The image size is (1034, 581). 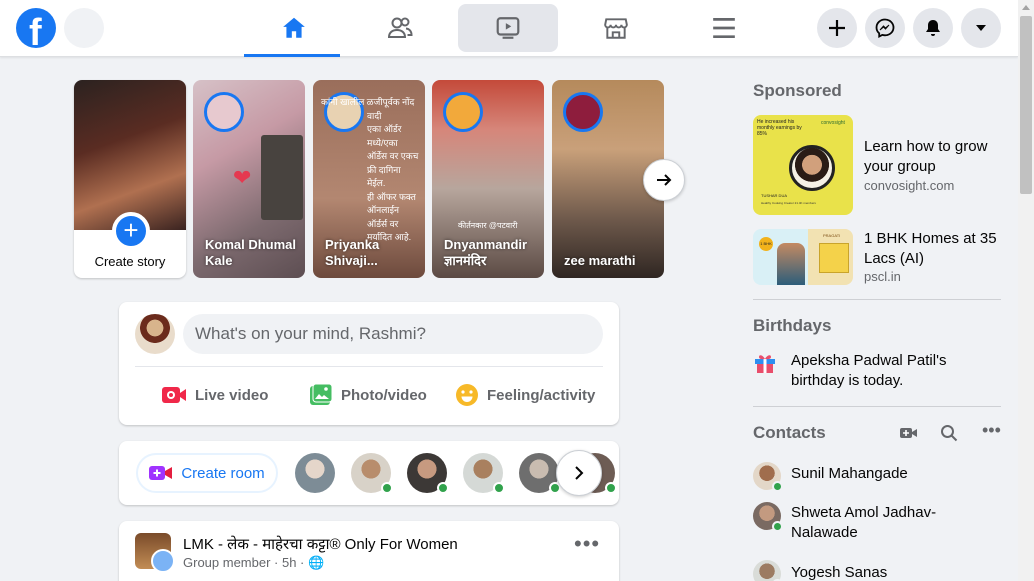 I want to click on photo-icon, so click(x=321, y=394).